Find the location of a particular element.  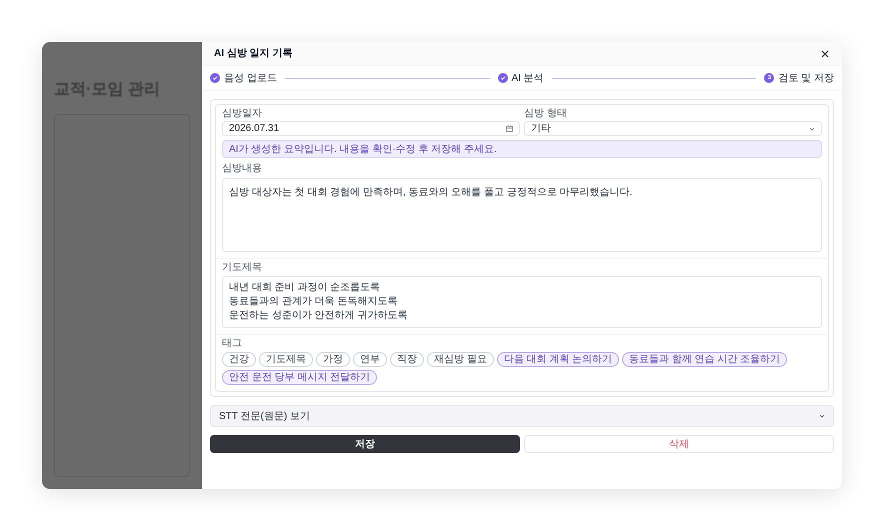

type-select: 기타 is located at coordinates (673, 128).